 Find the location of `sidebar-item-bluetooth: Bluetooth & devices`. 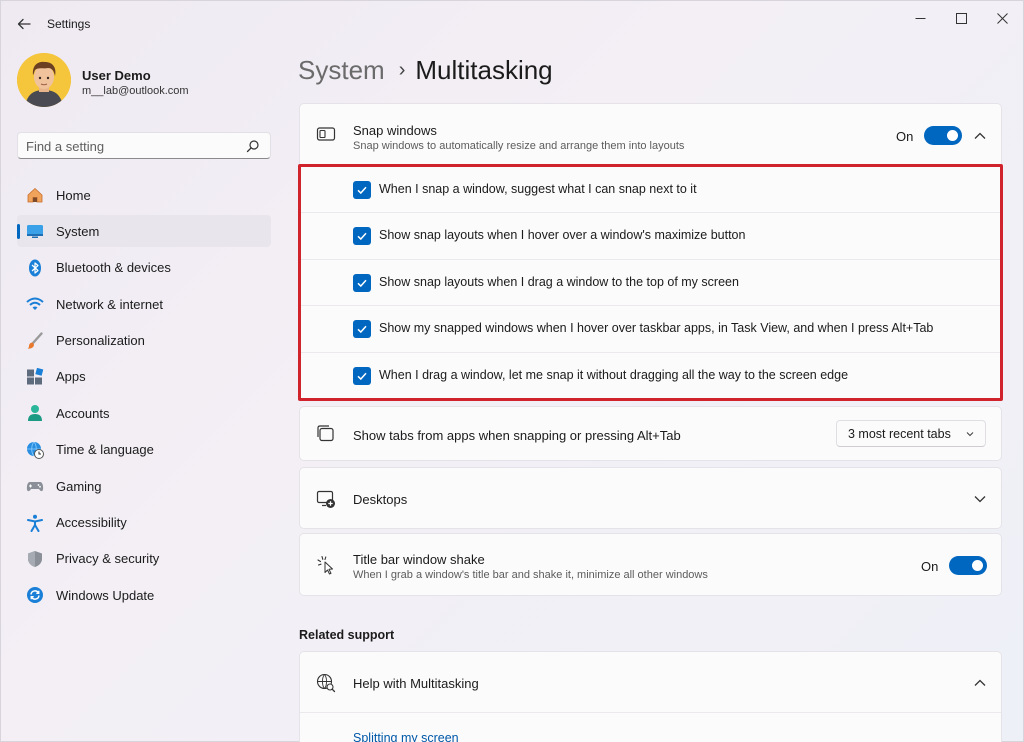

sidebar-item-bluetooth: Bluetooth & devices is located at coordinates (144, 268).